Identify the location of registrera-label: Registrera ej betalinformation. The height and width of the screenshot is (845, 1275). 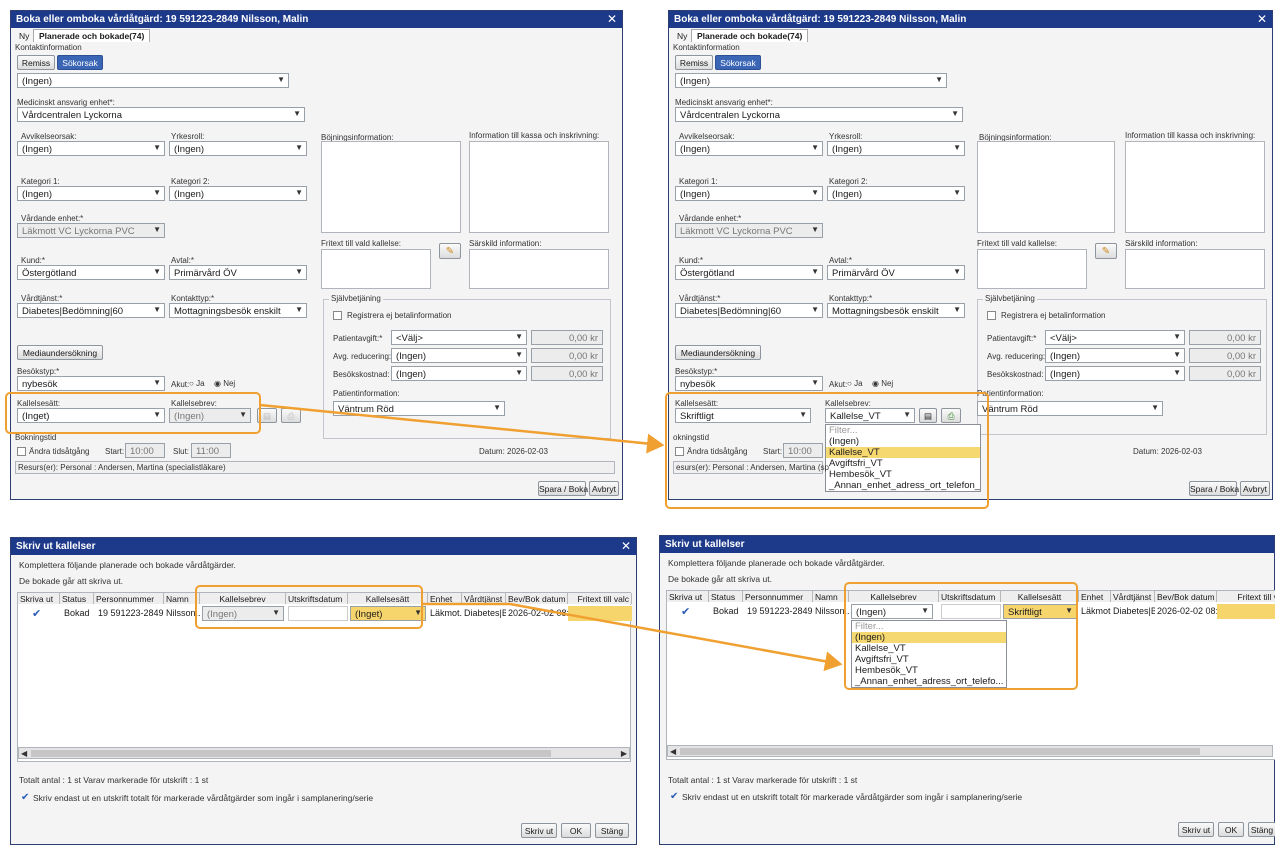
(399, 315).